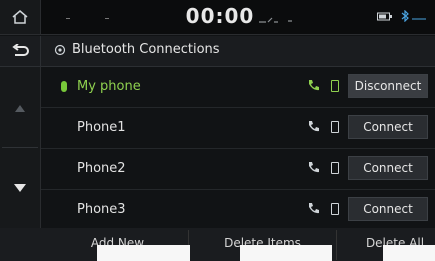  Describe the element at coordinates (101, 168) in the screenshot. I see `device-name: Phone2` at that location.